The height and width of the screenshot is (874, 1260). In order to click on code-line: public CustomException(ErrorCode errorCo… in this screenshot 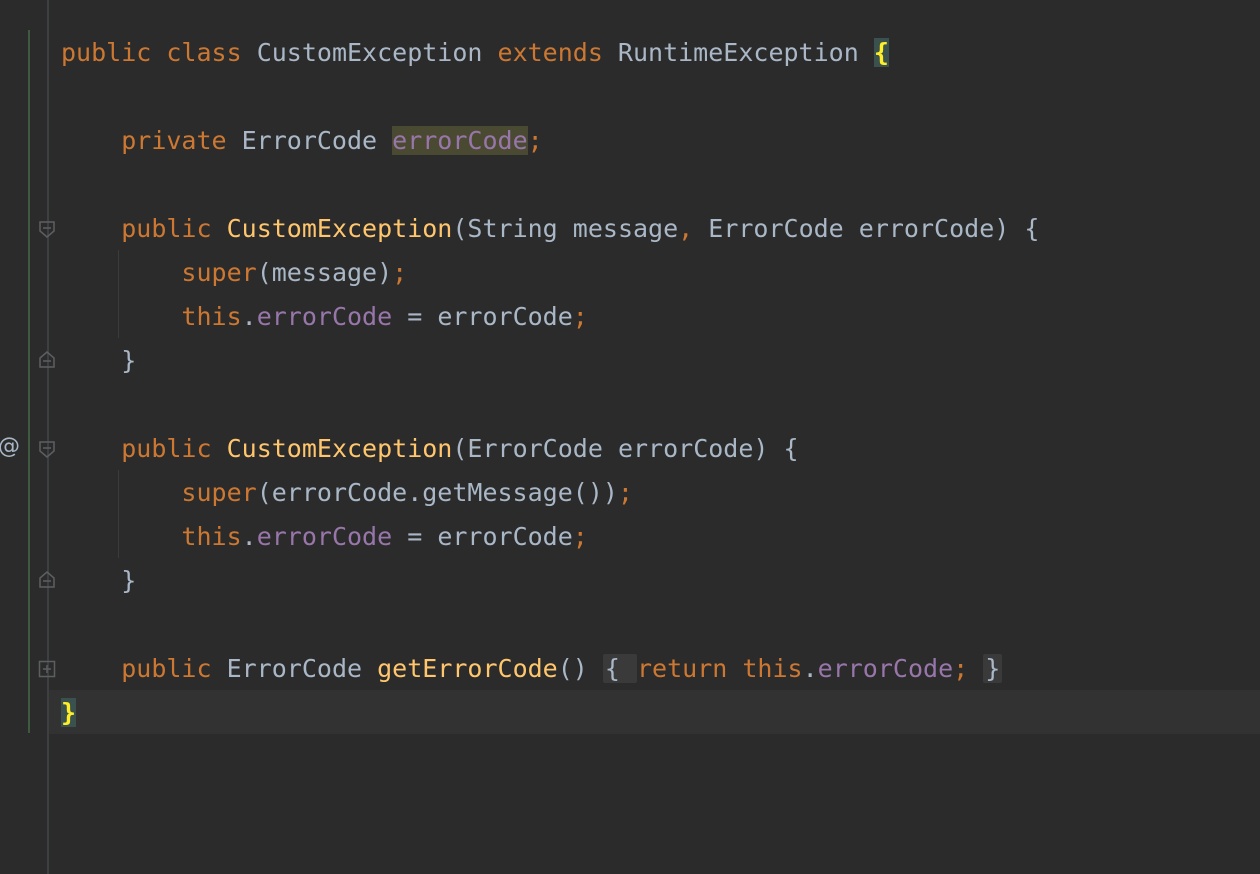, I will do `click(430, 449)`.